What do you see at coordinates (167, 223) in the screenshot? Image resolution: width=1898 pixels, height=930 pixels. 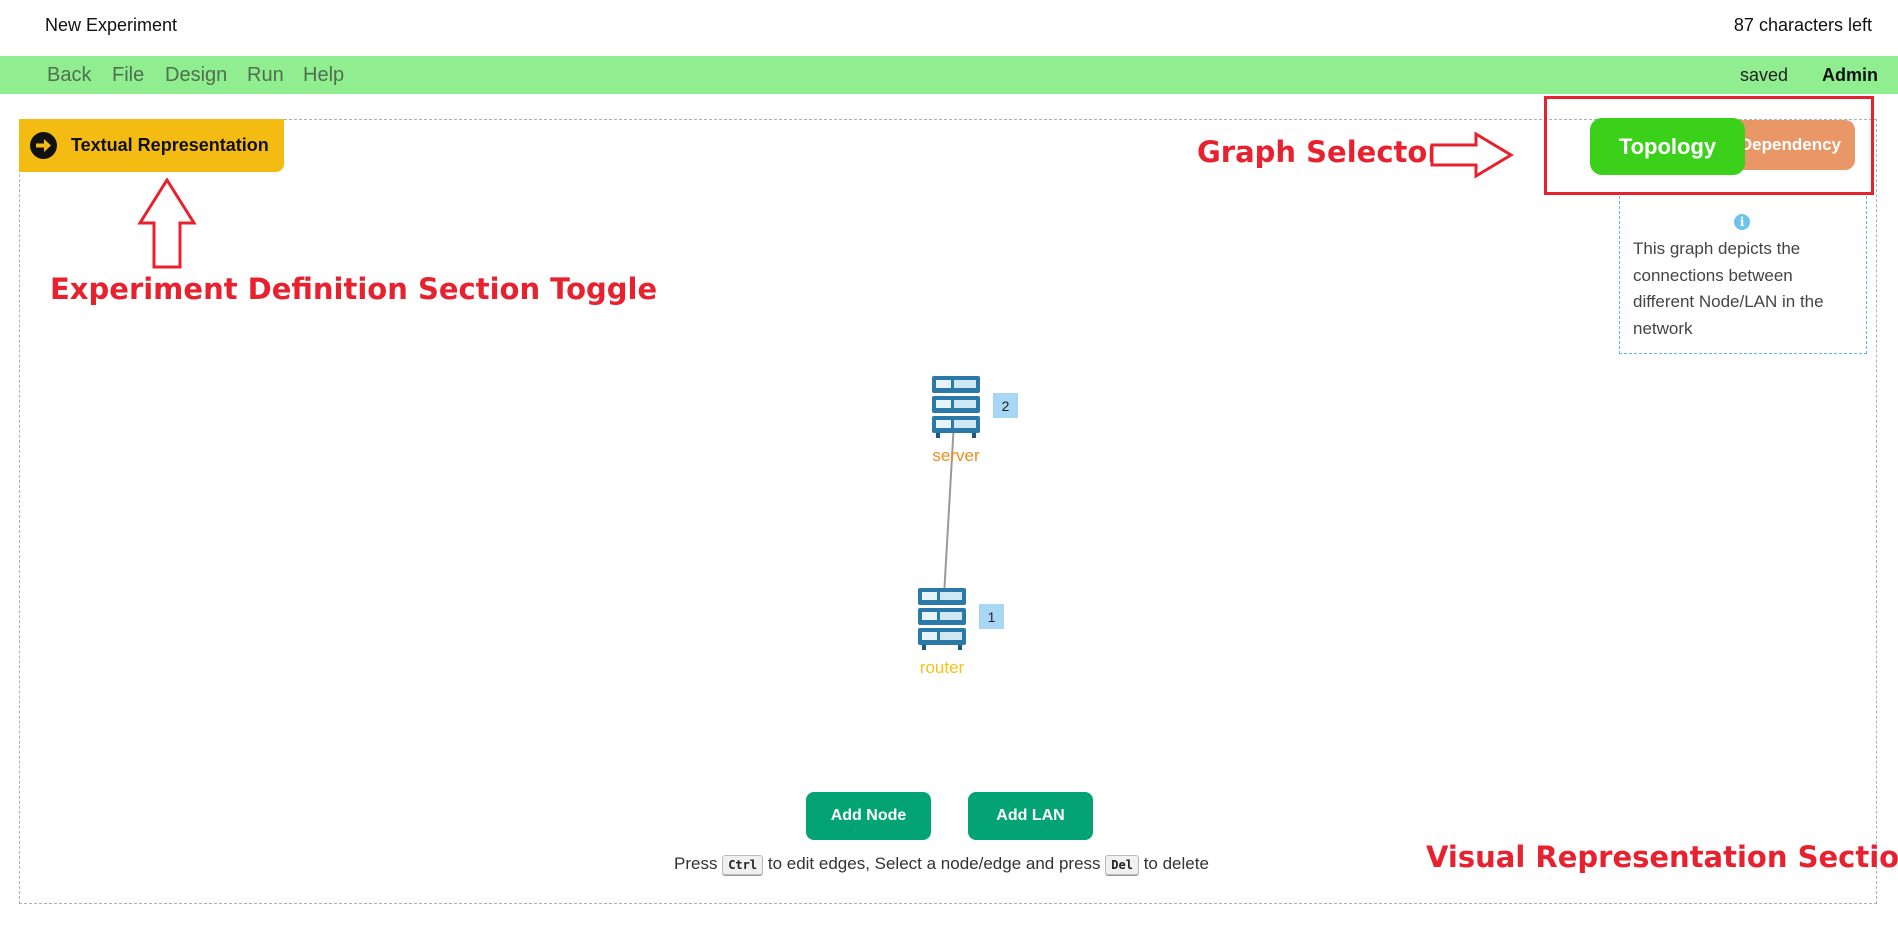 I see `up-arrow-annotation-icon` at bounding box center [167, 223].